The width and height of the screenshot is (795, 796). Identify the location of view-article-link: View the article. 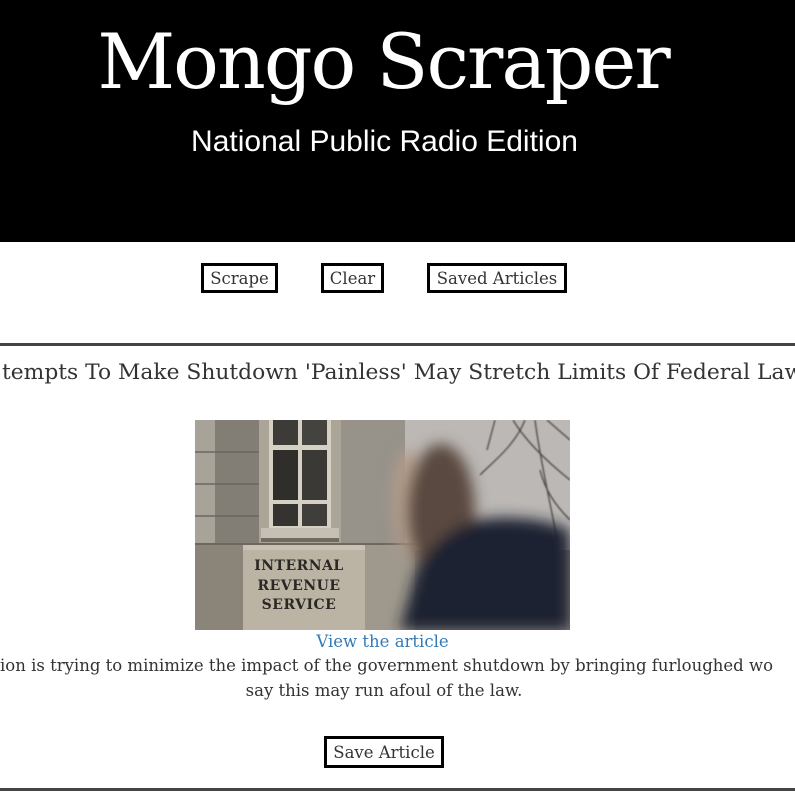
(382, 641).